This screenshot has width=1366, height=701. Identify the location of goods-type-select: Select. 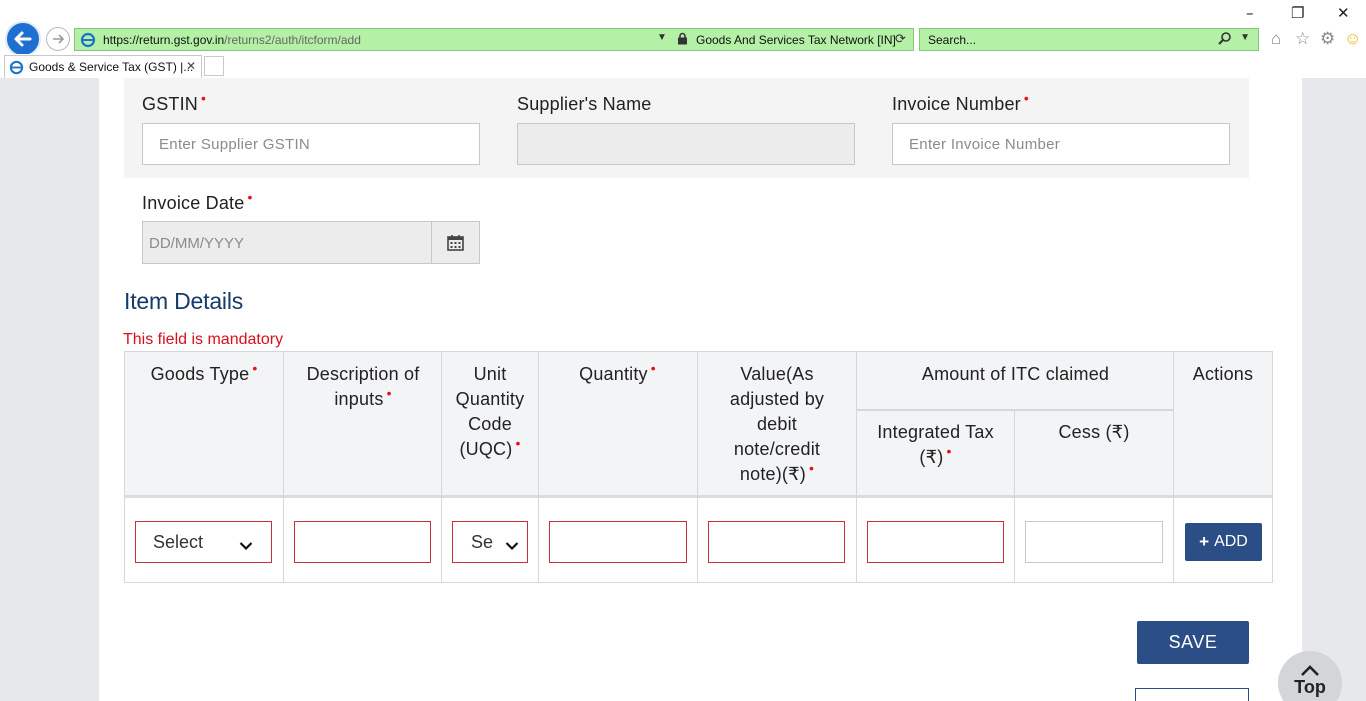
(203, 542).